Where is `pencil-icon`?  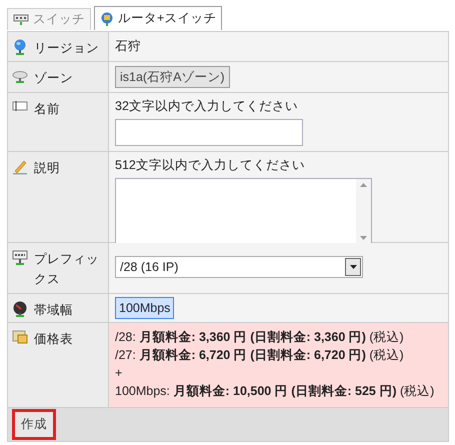 pencil-icon is located at coordinates (20, 167).